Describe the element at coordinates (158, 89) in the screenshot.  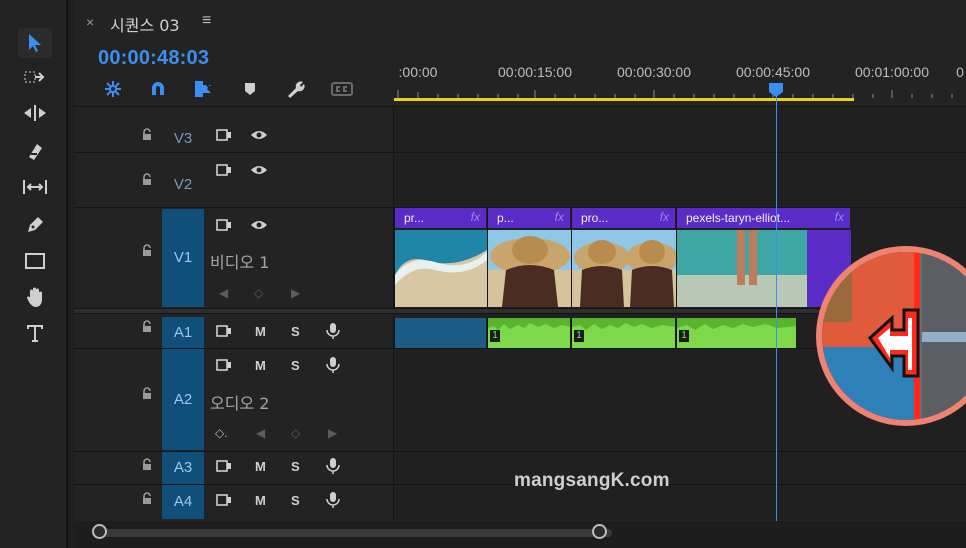
I see `magnet-icon` at that location.